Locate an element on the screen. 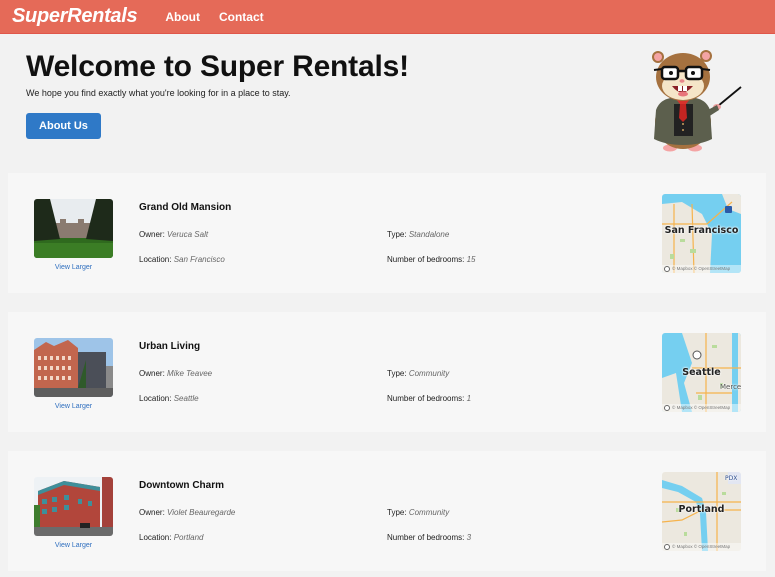 The image size is (775, 577). top-nav: SuperRentals About Contact is located at coordinates (387, 17).